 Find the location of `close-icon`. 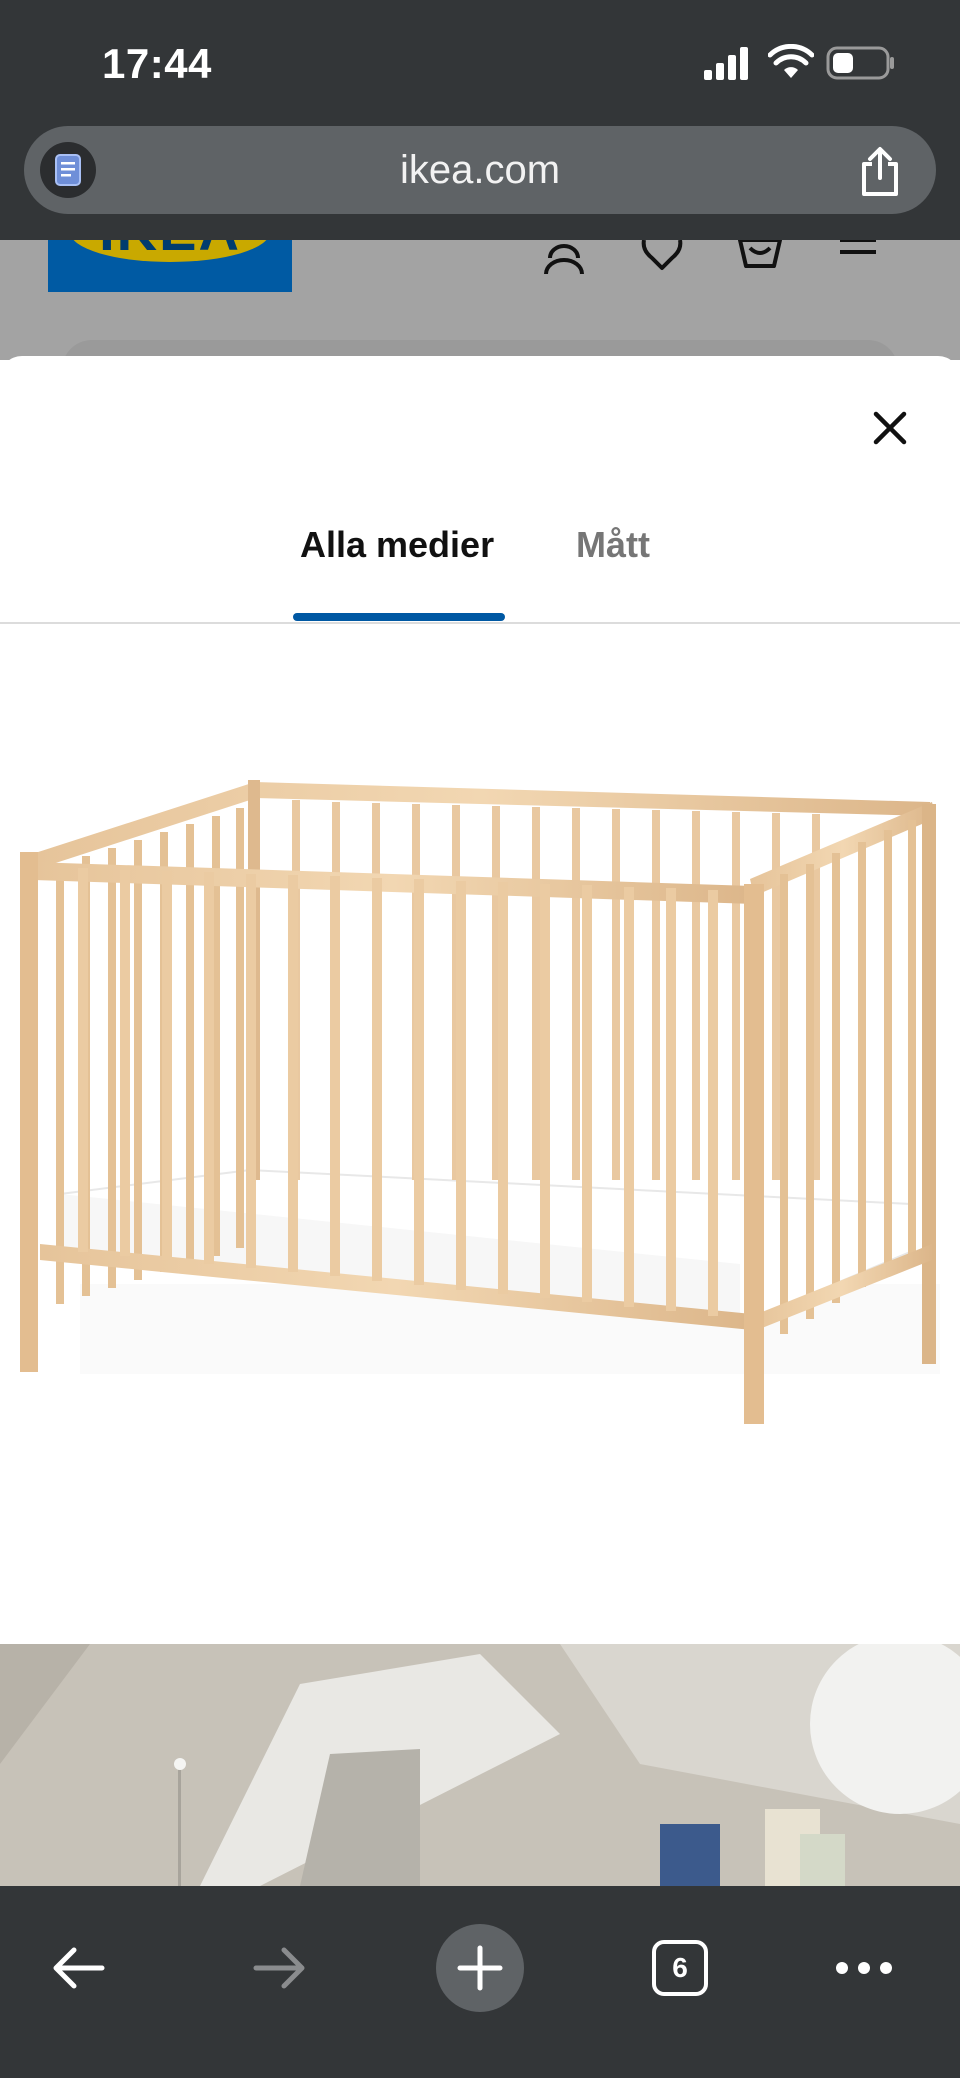

close-icon is located at coordinates (890, 428).